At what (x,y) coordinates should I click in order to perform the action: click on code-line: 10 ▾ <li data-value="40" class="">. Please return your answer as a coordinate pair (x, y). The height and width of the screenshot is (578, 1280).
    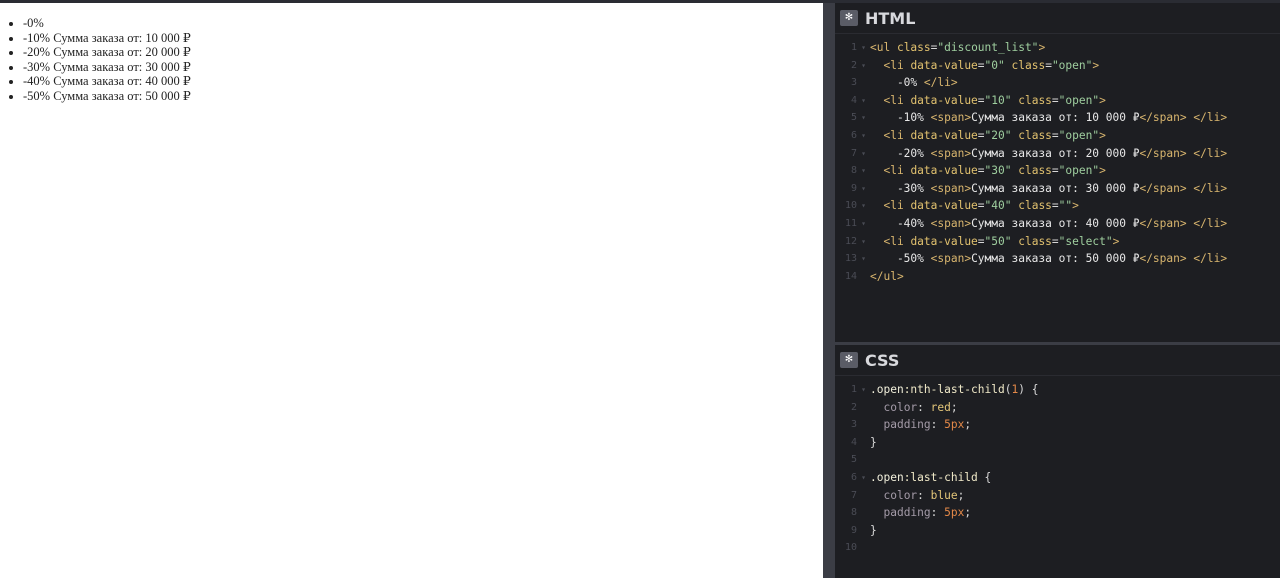
    Looking at the image, I should click on (1057, 206).